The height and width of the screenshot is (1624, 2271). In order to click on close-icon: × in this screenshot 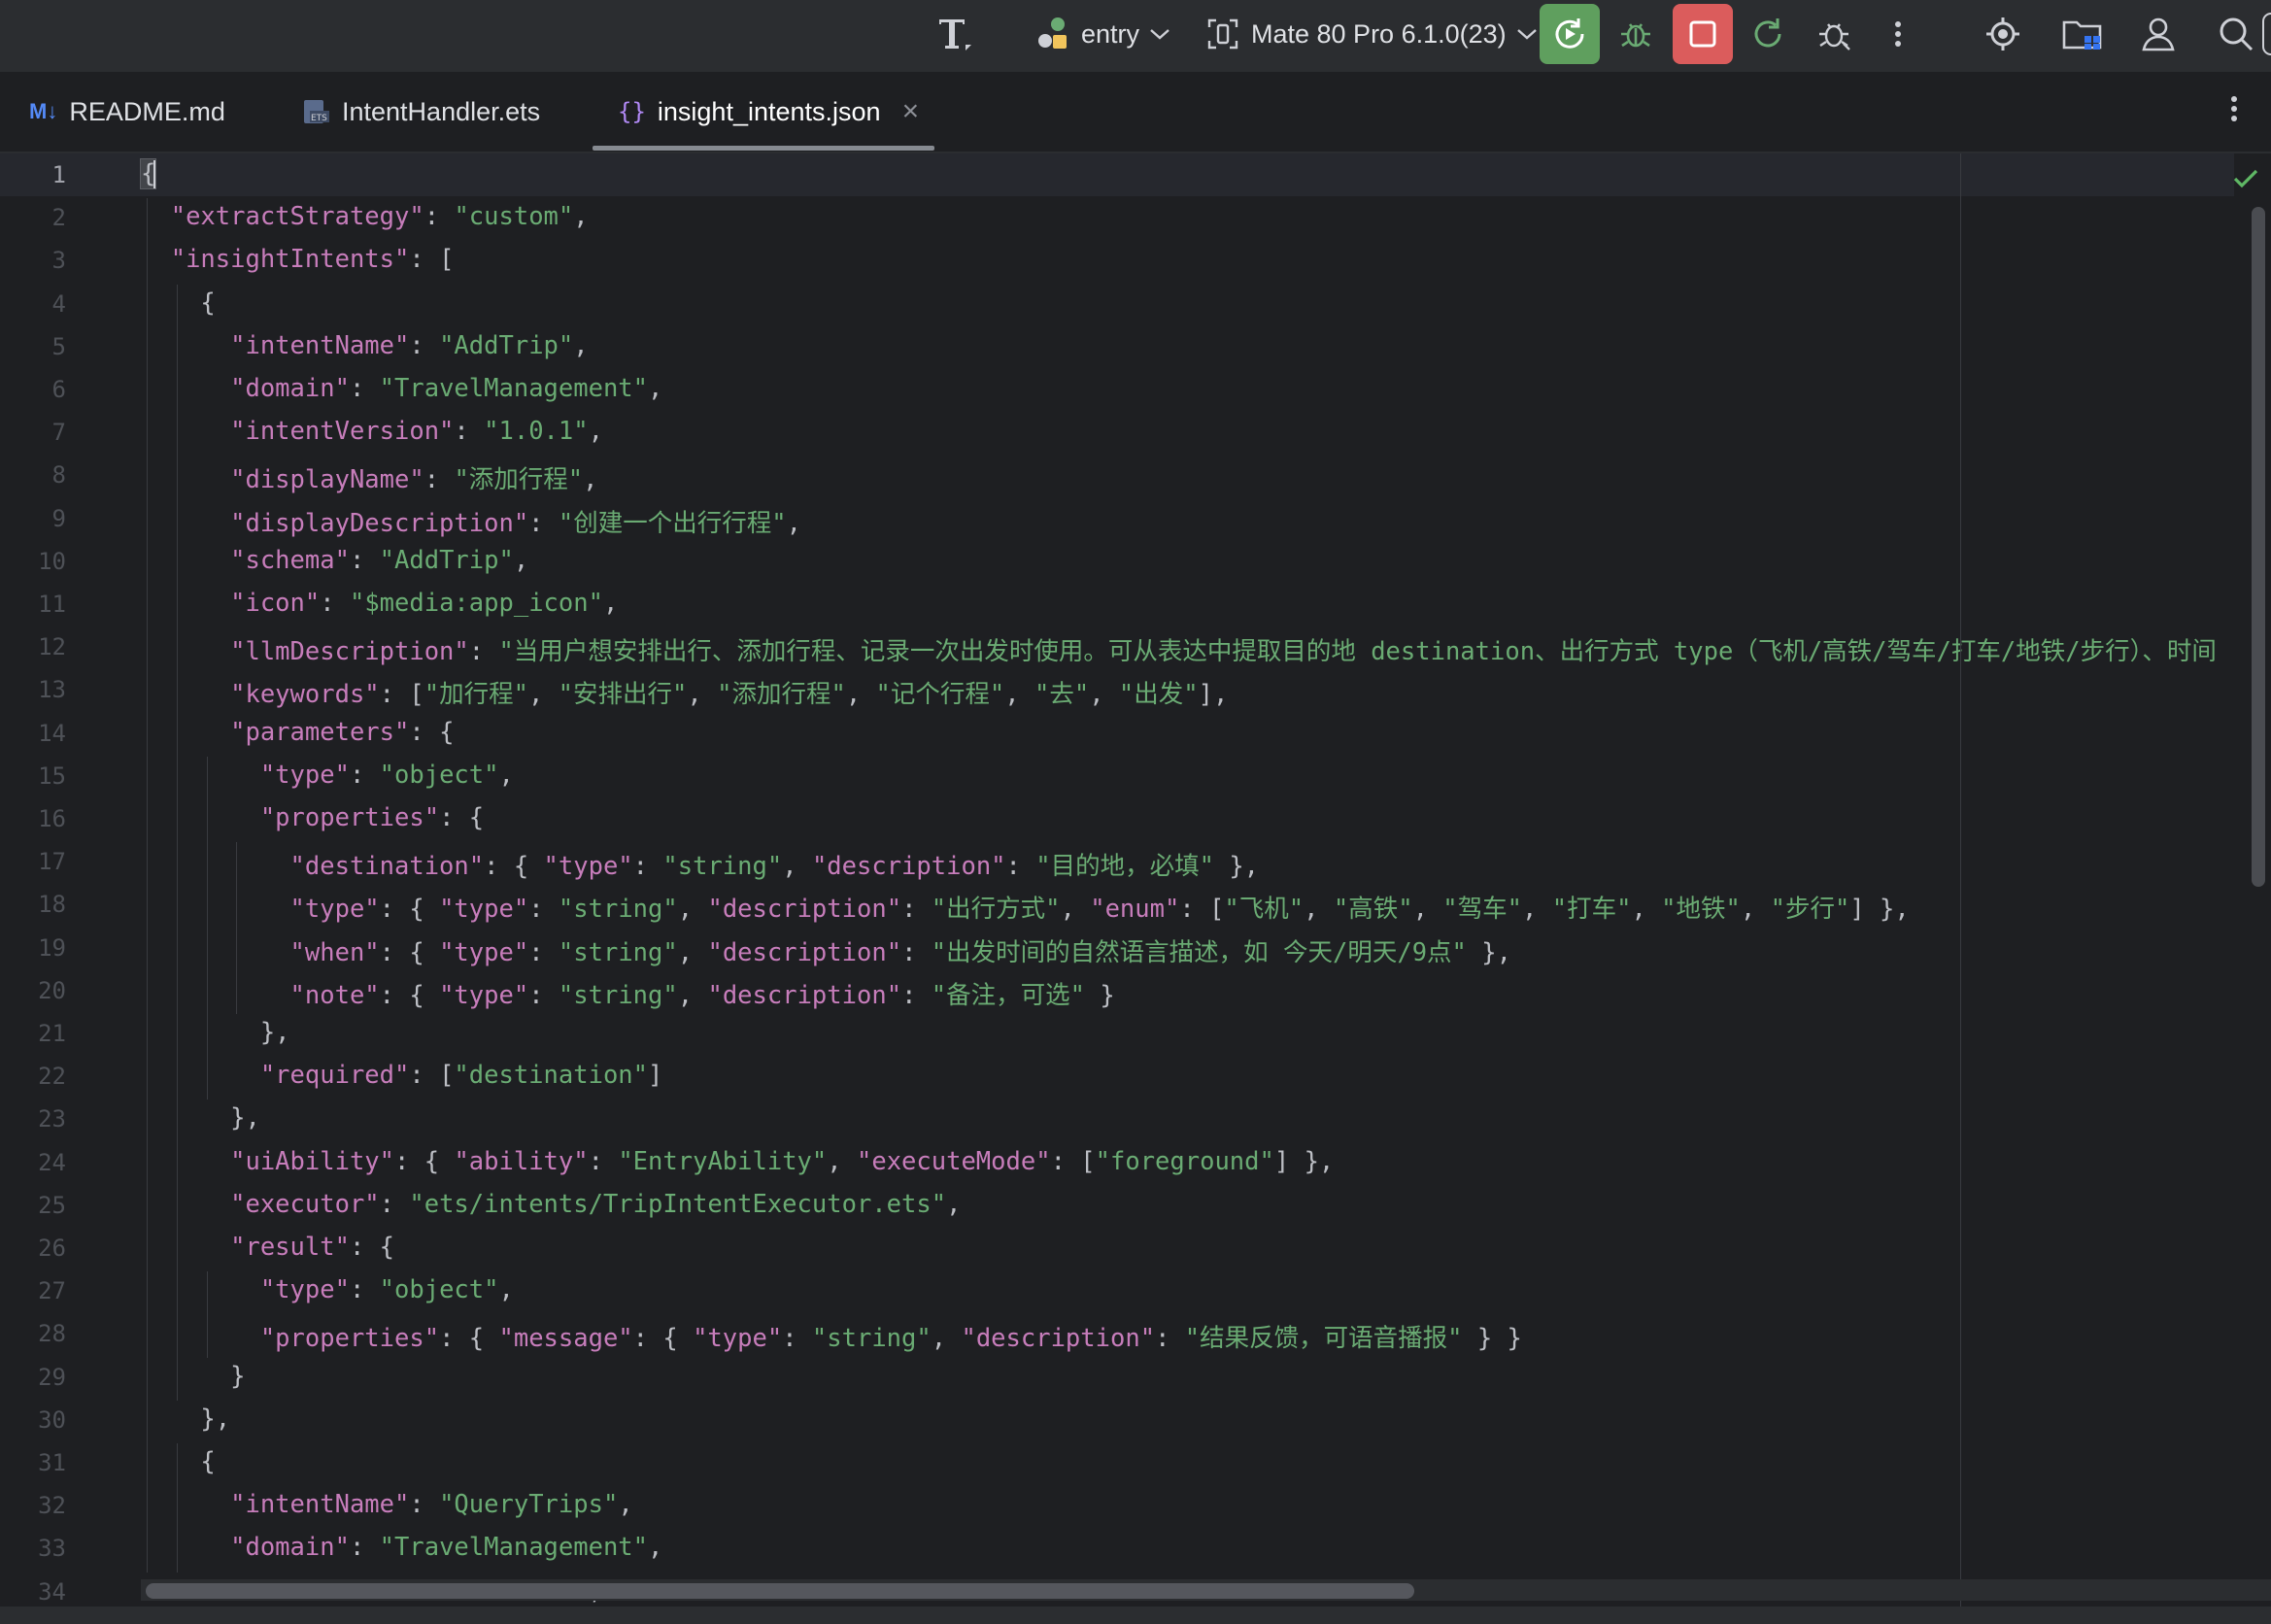, I will do `click(911, 111)`.